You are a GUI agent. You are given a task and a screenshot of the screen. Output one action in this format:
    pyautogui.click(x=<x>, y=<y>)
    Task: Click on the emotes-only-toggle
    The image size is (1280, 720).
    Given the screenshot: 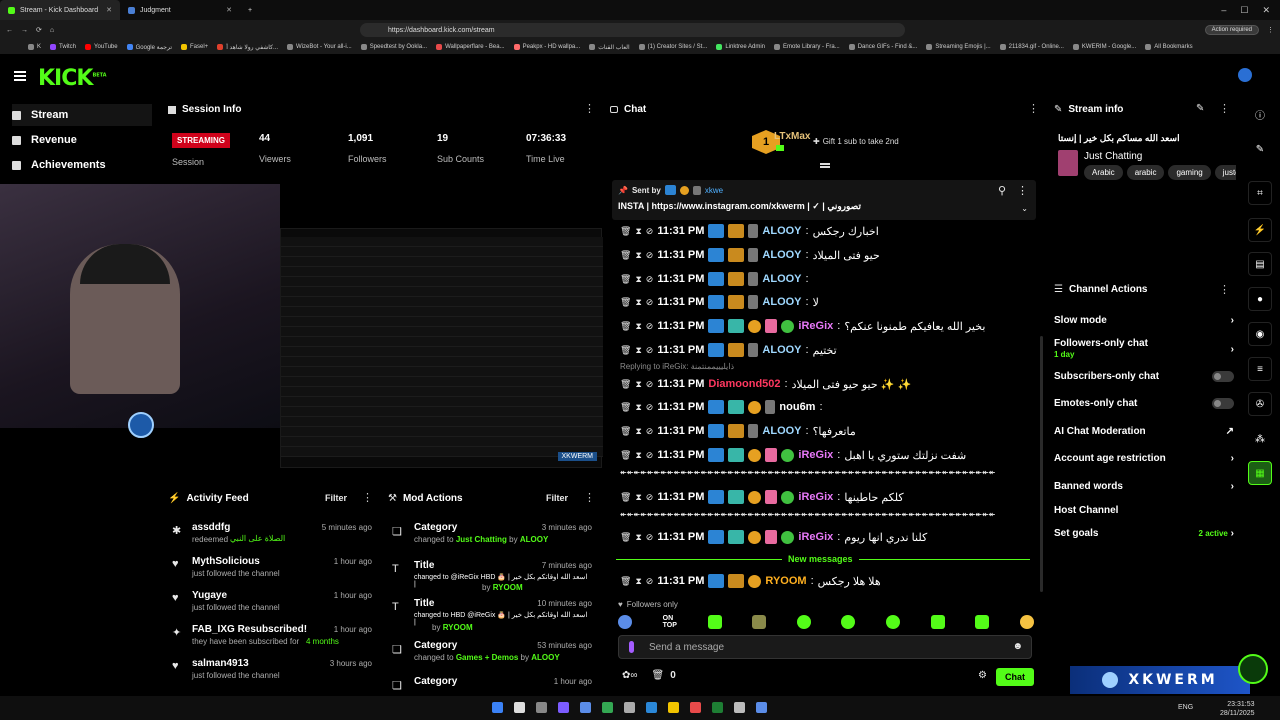 What is the action you would take?
    pyautogui.click(x=1223, y=403)
    